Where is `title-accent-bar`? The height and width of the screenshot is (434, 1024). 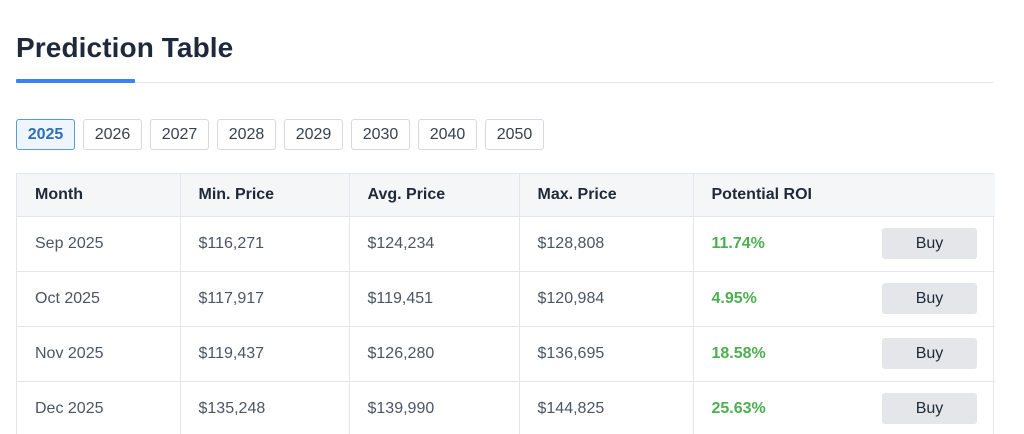
title-accent-bar is located at coordinates (75, 81).